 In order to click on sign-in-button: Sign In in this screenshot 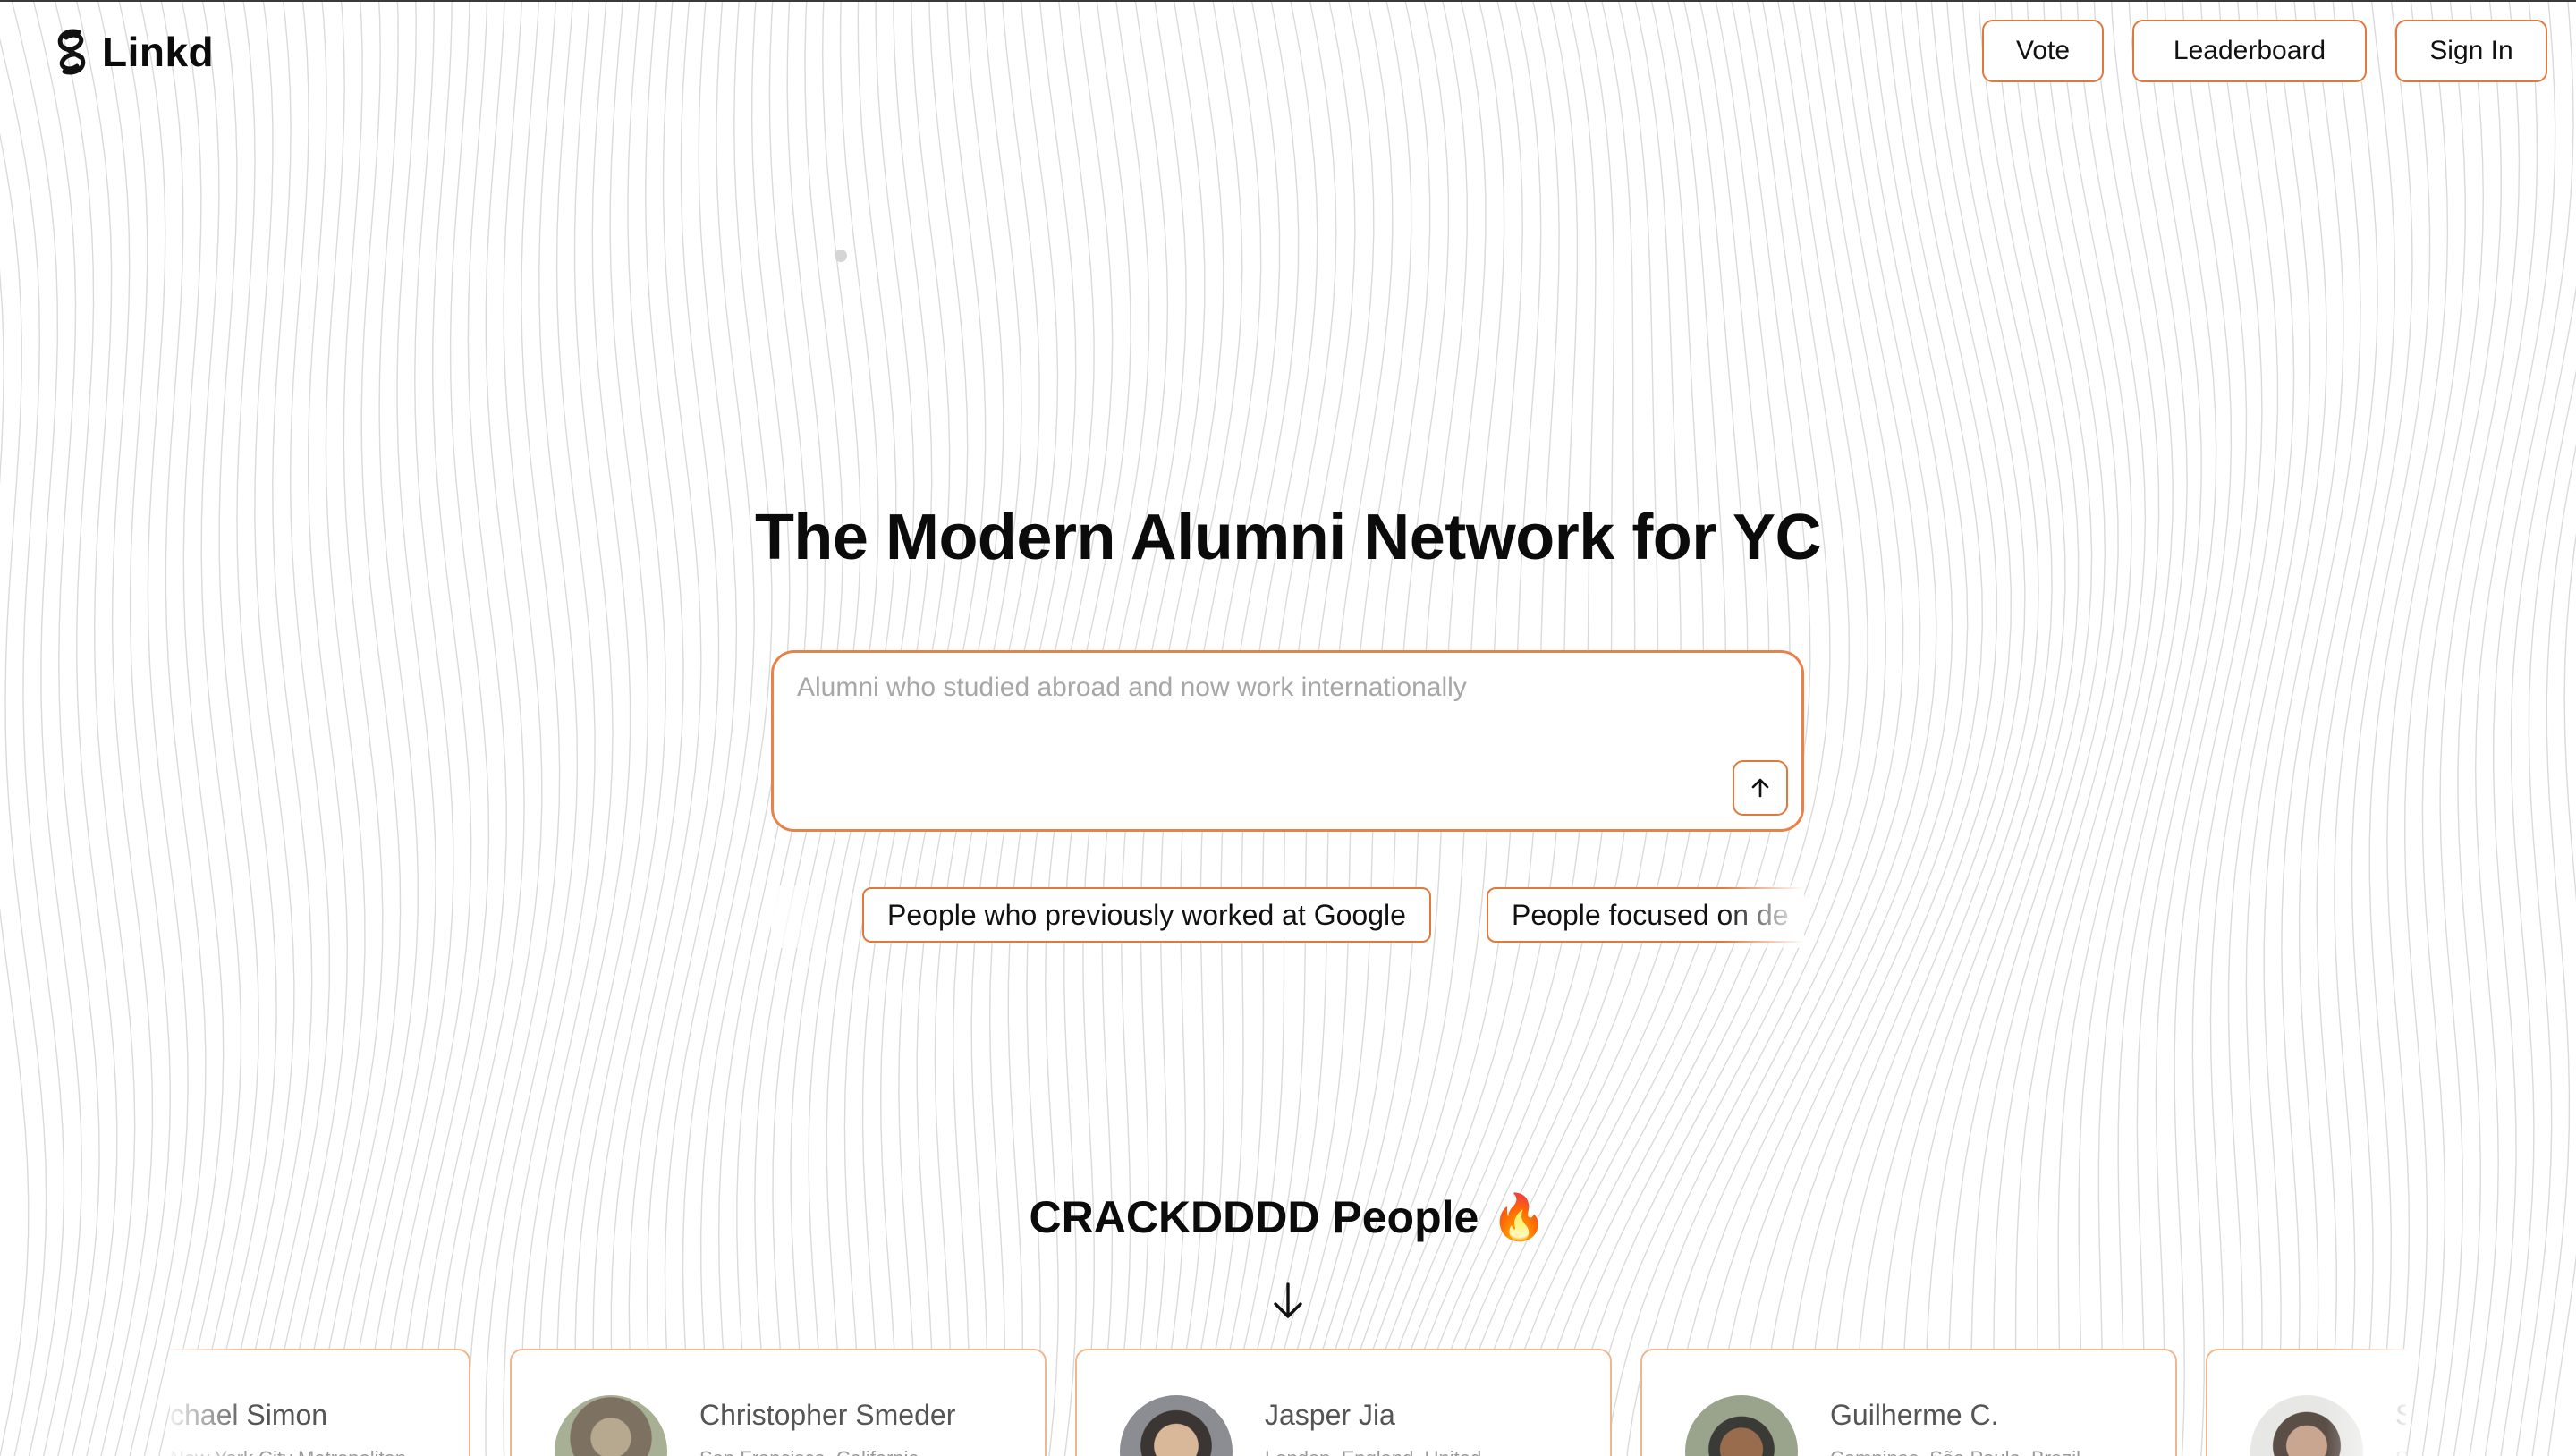, I will do `click(2471, 51)`.